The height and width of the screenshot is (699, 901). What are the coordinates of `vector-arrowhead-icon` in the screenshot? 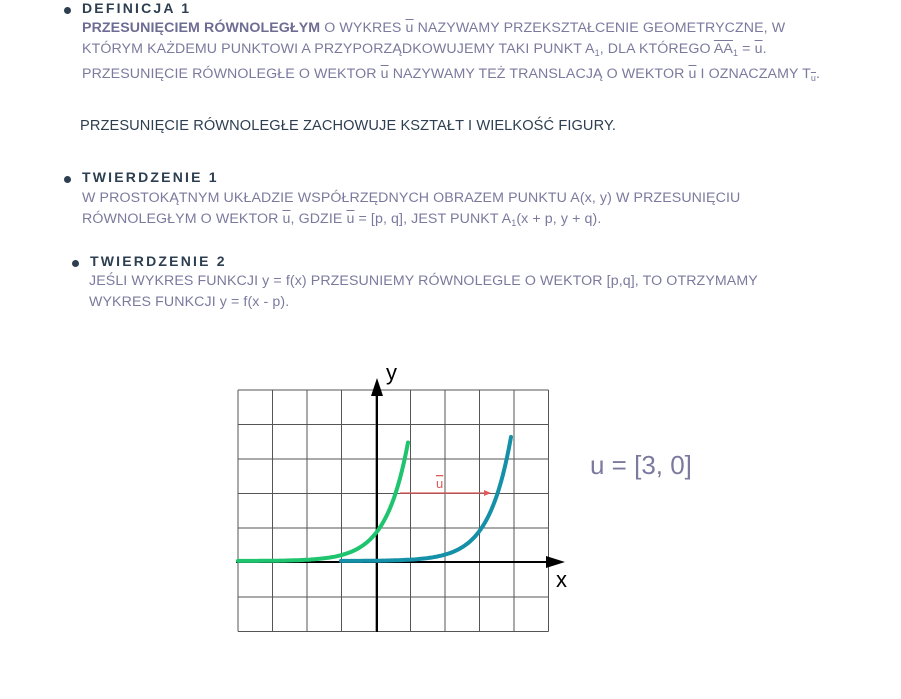 It's located at (487, 493).